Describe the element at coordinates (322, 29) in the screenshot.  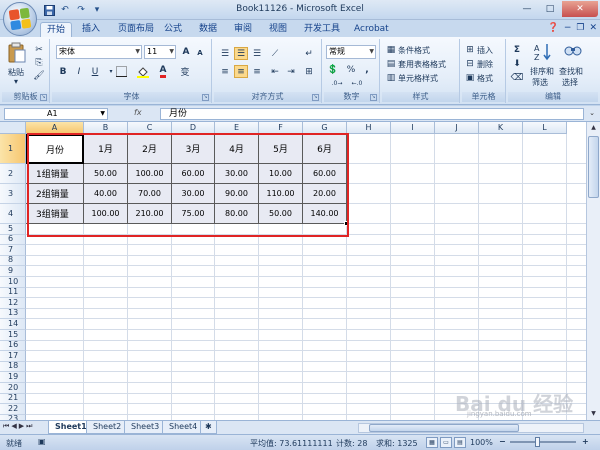
I see `tab-developer: 开发工具` at that location.